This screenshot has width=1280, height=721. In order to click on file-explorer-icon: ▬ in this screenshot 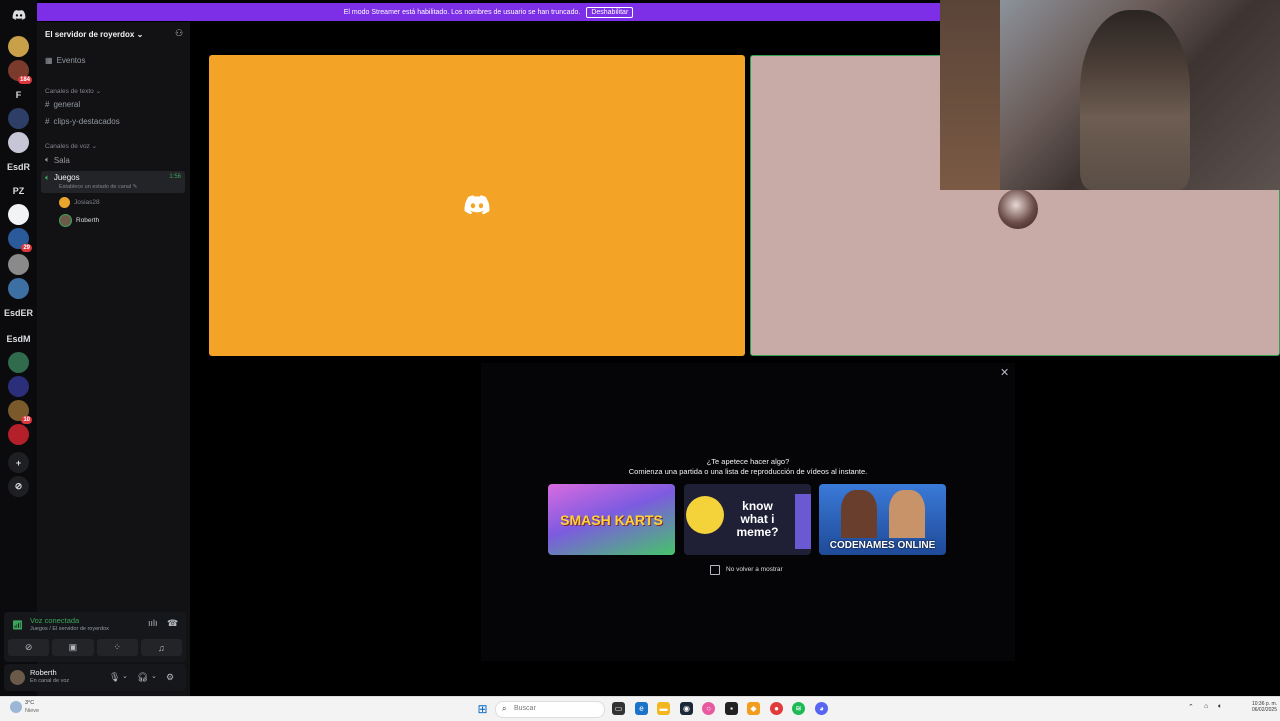, I will do `click(663, 708)`.